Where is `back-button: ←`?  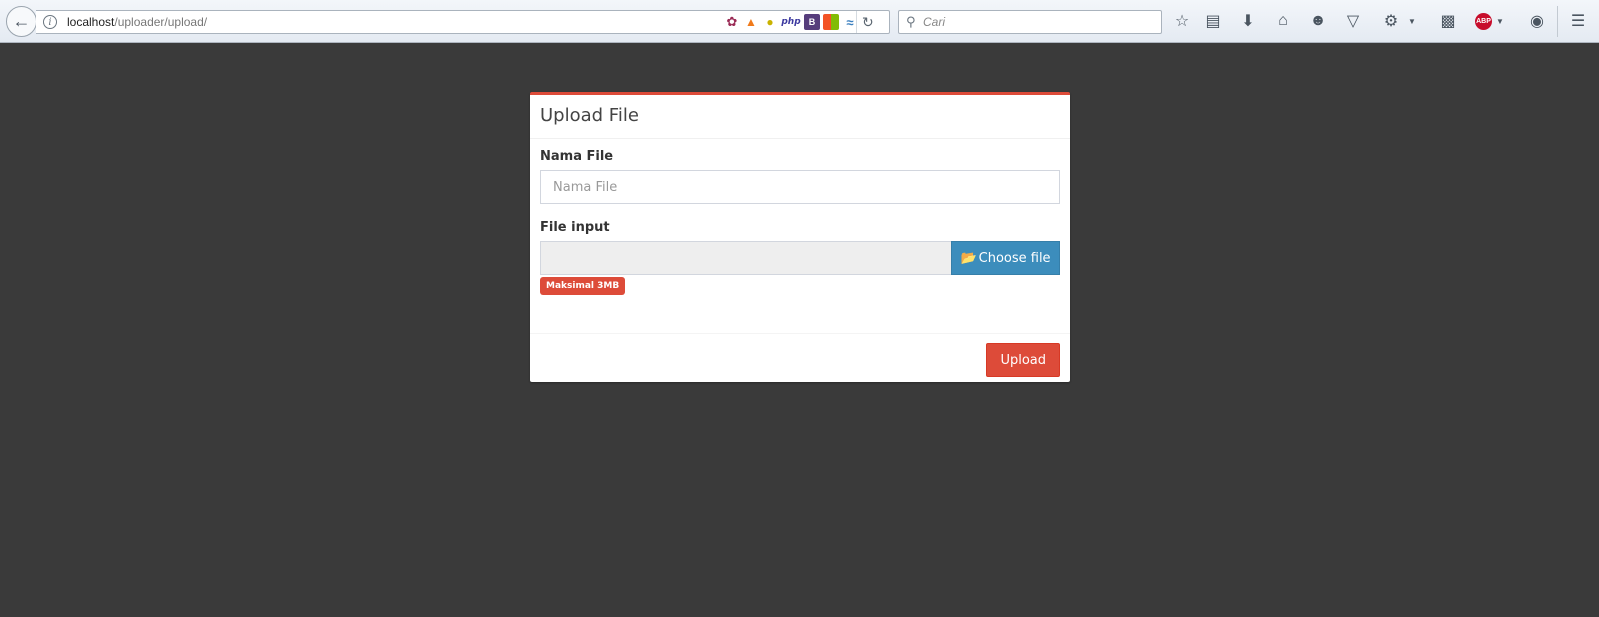 back-button: ← is located at coordinates (21, 21).